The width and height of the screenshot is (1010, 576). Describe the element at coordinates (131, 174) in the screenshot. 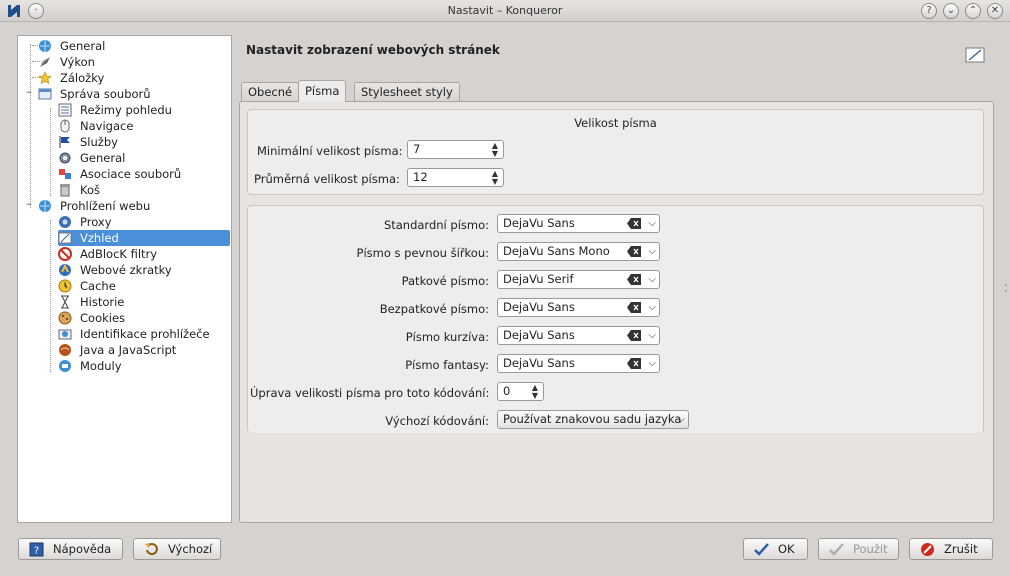

I see `sidebar-item-label: Asociace souborů` at that location.